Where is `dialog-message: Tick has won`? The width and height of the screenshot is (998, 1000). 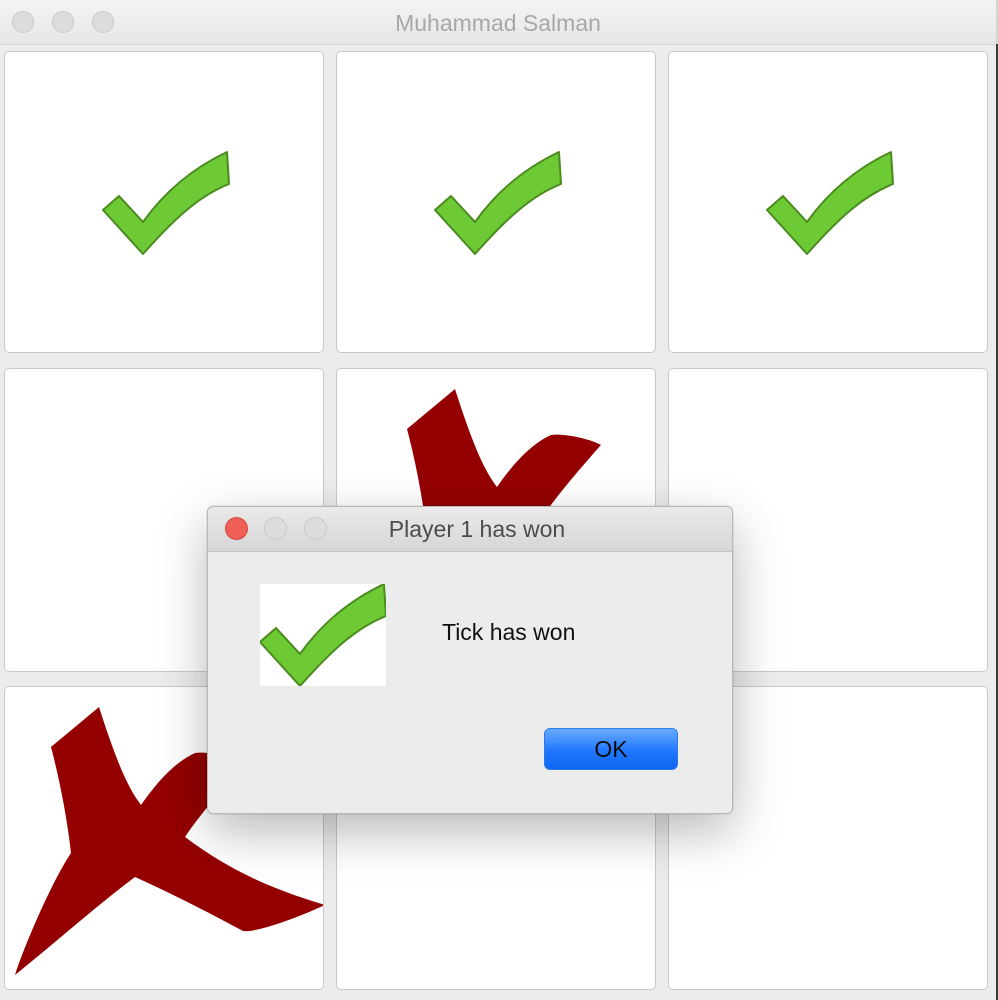
dialog-message: Tick has won is located at coordinates (509, 632).